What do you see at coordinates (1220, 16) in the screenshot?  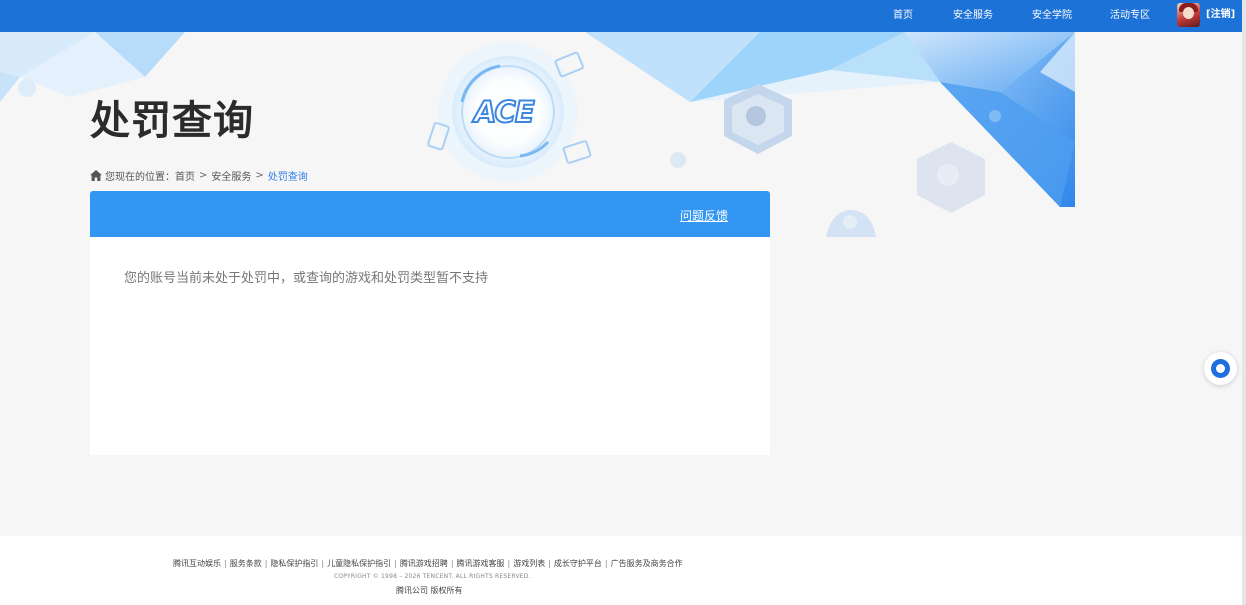 I see `logout-link: [注销]` at bounding box center [1220, 16].